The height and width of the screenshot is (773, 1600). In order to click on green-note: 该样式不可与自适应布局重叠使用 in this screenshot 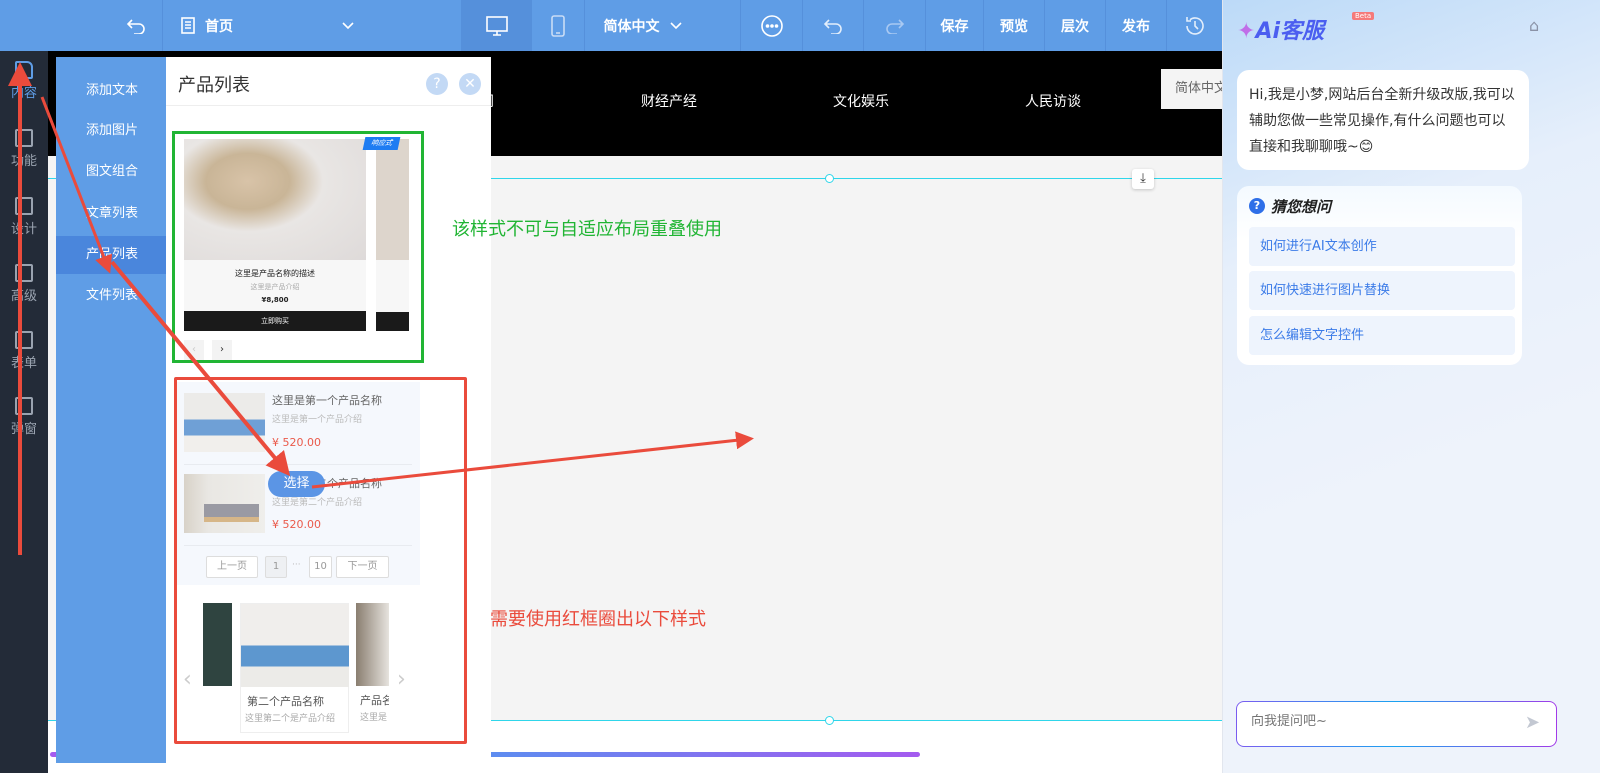, I will do `click(587, 229)`.